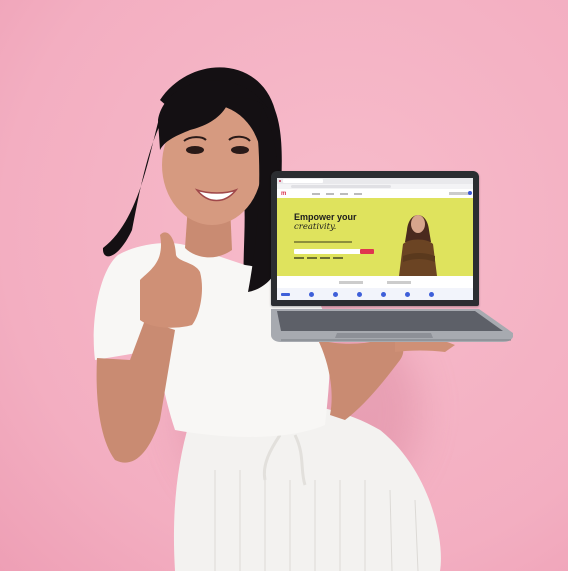 Image resolution: width=568 pixels, height=571 pixels. Describe the element at coordinates (367, 251) in the screenshot. I see `hero-search-button` at that location.